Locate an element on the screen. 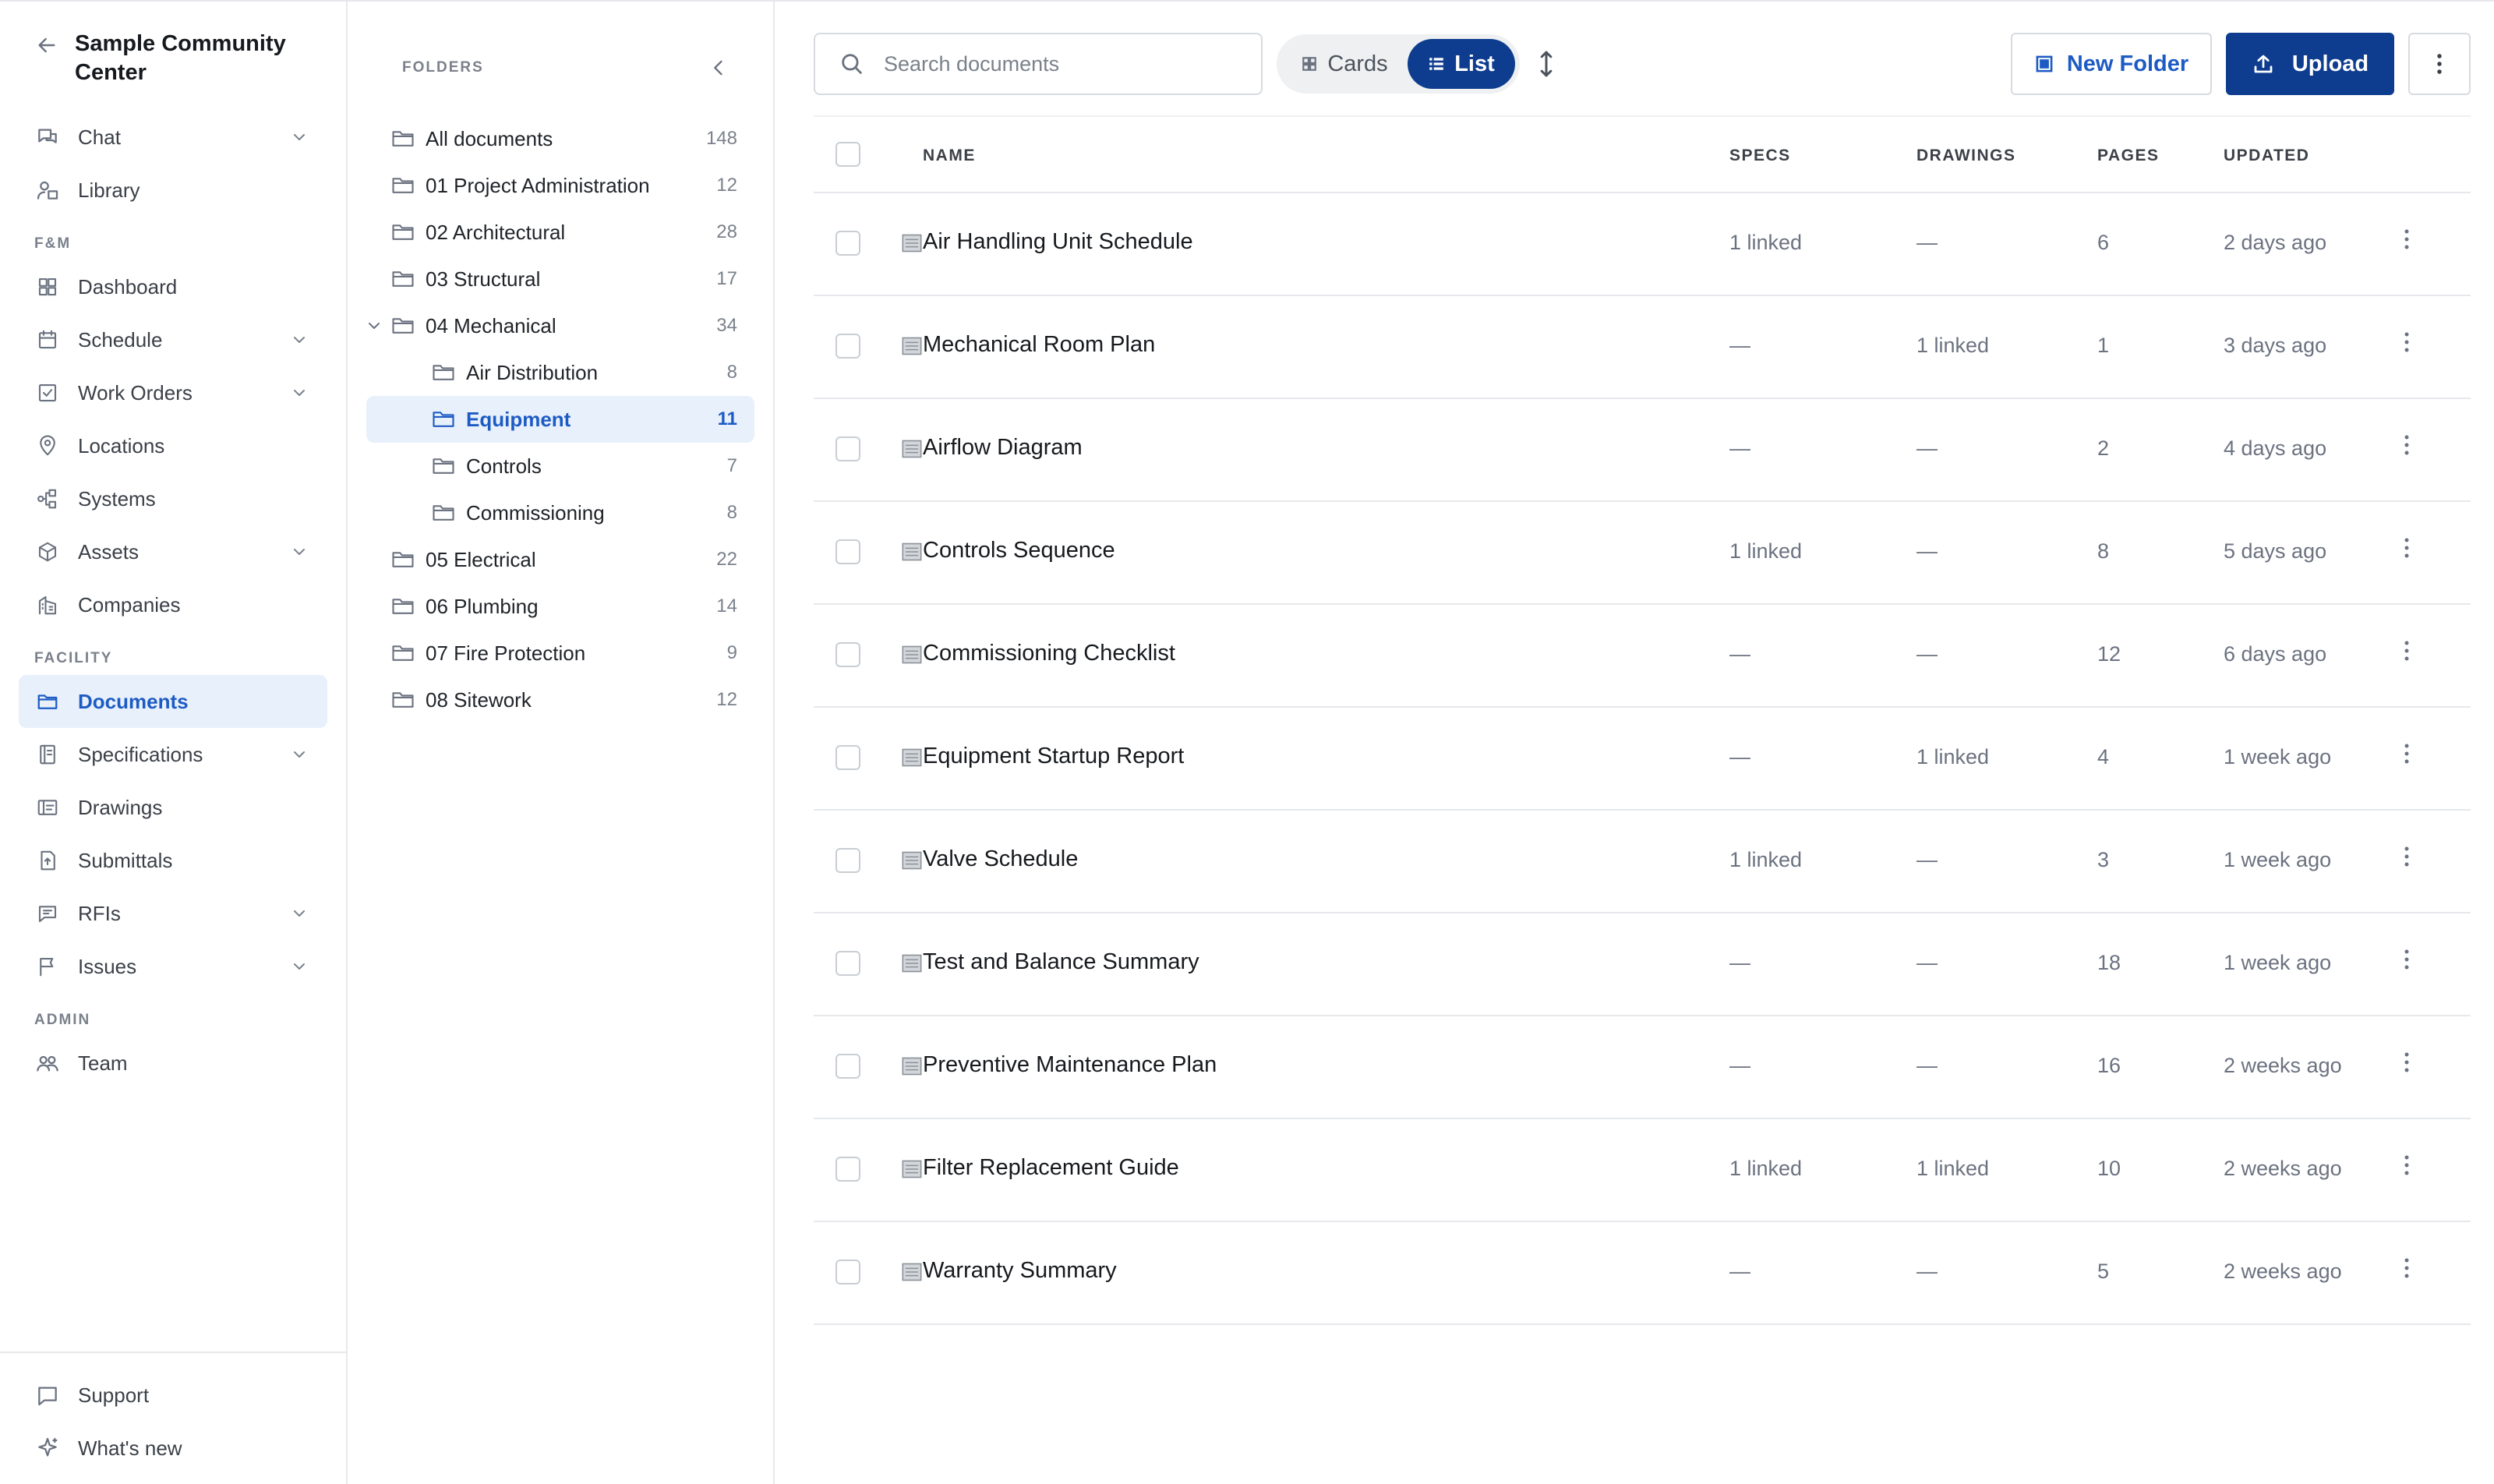  sidebar-item-systems: Systems is located at coordinates (173, 498).